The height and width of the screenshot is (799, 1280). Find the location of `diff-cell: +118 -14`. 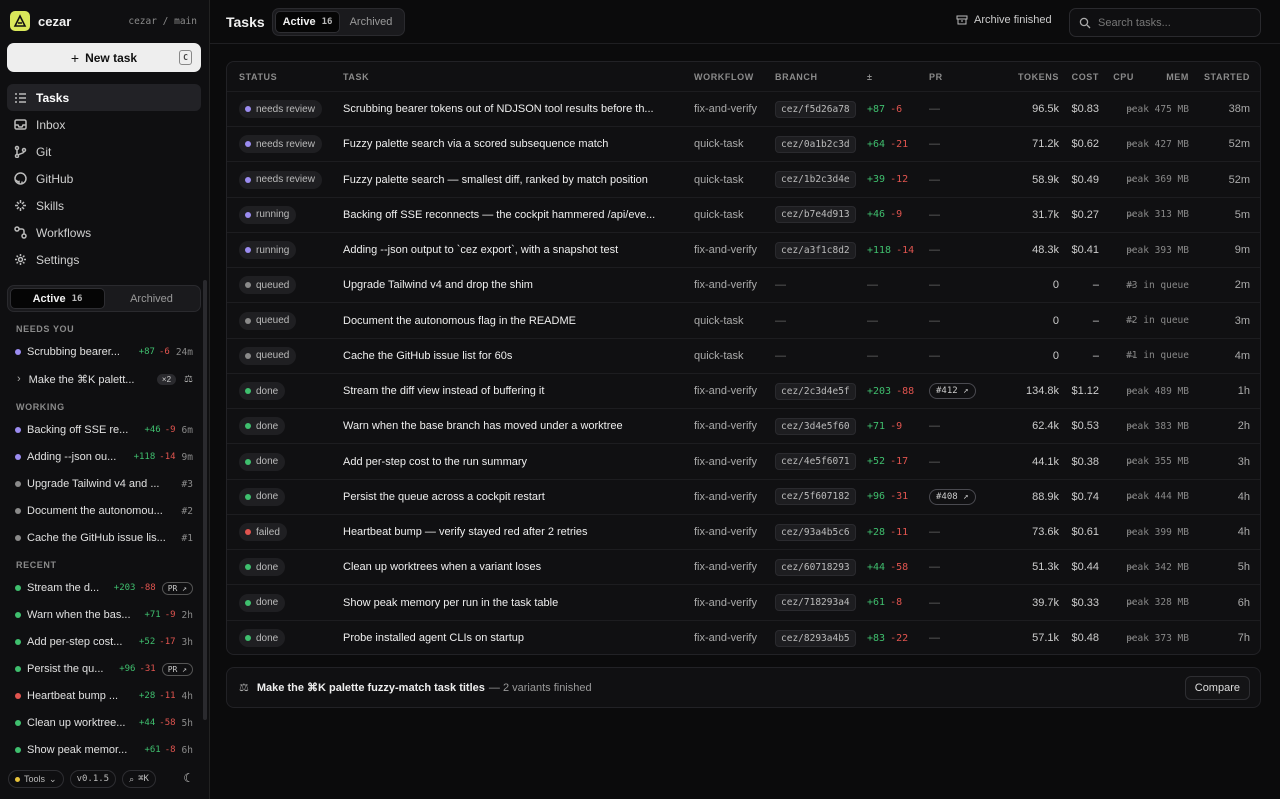

diff-cell: +118 -14 is located at coordinates (890, 250).